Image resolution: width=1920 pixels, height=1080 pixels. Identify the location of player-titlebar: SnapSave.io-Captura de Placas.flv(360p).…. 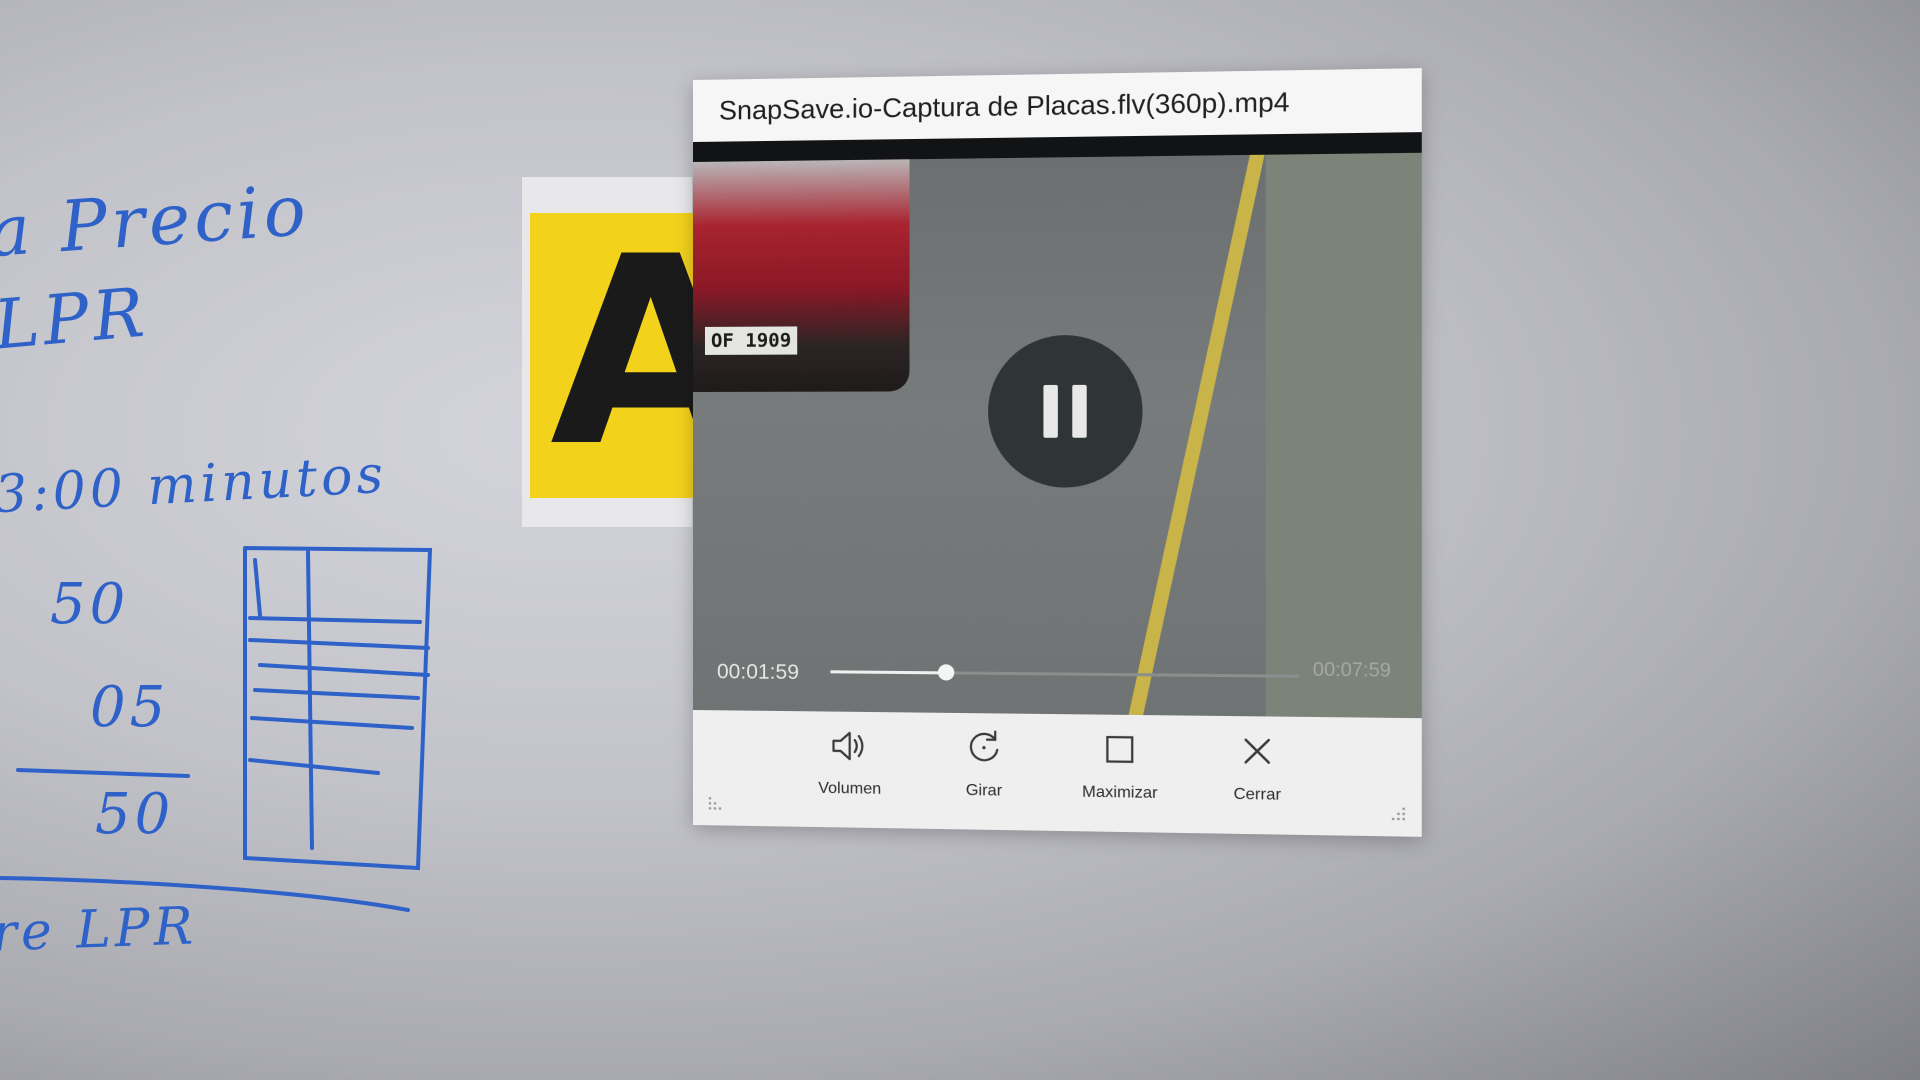
(1057, 105).